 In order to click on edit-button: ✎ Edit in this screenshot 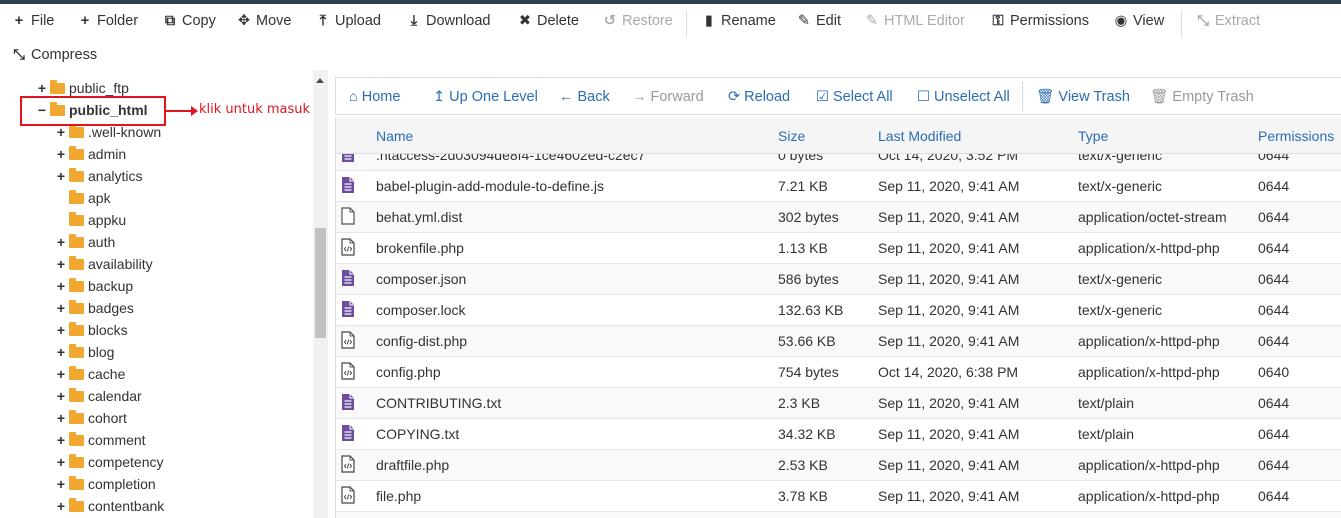, I will do `click(819, 21)`.